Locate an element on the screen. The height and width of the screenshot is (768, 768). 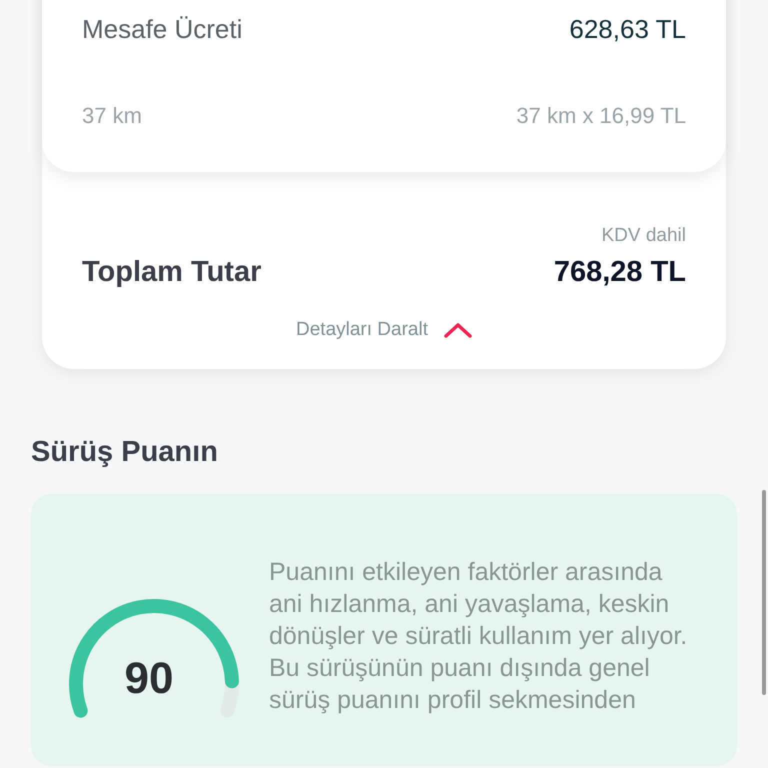
calculation-text: 37 km x 16,99 TL is located at coordinates (601, 116).